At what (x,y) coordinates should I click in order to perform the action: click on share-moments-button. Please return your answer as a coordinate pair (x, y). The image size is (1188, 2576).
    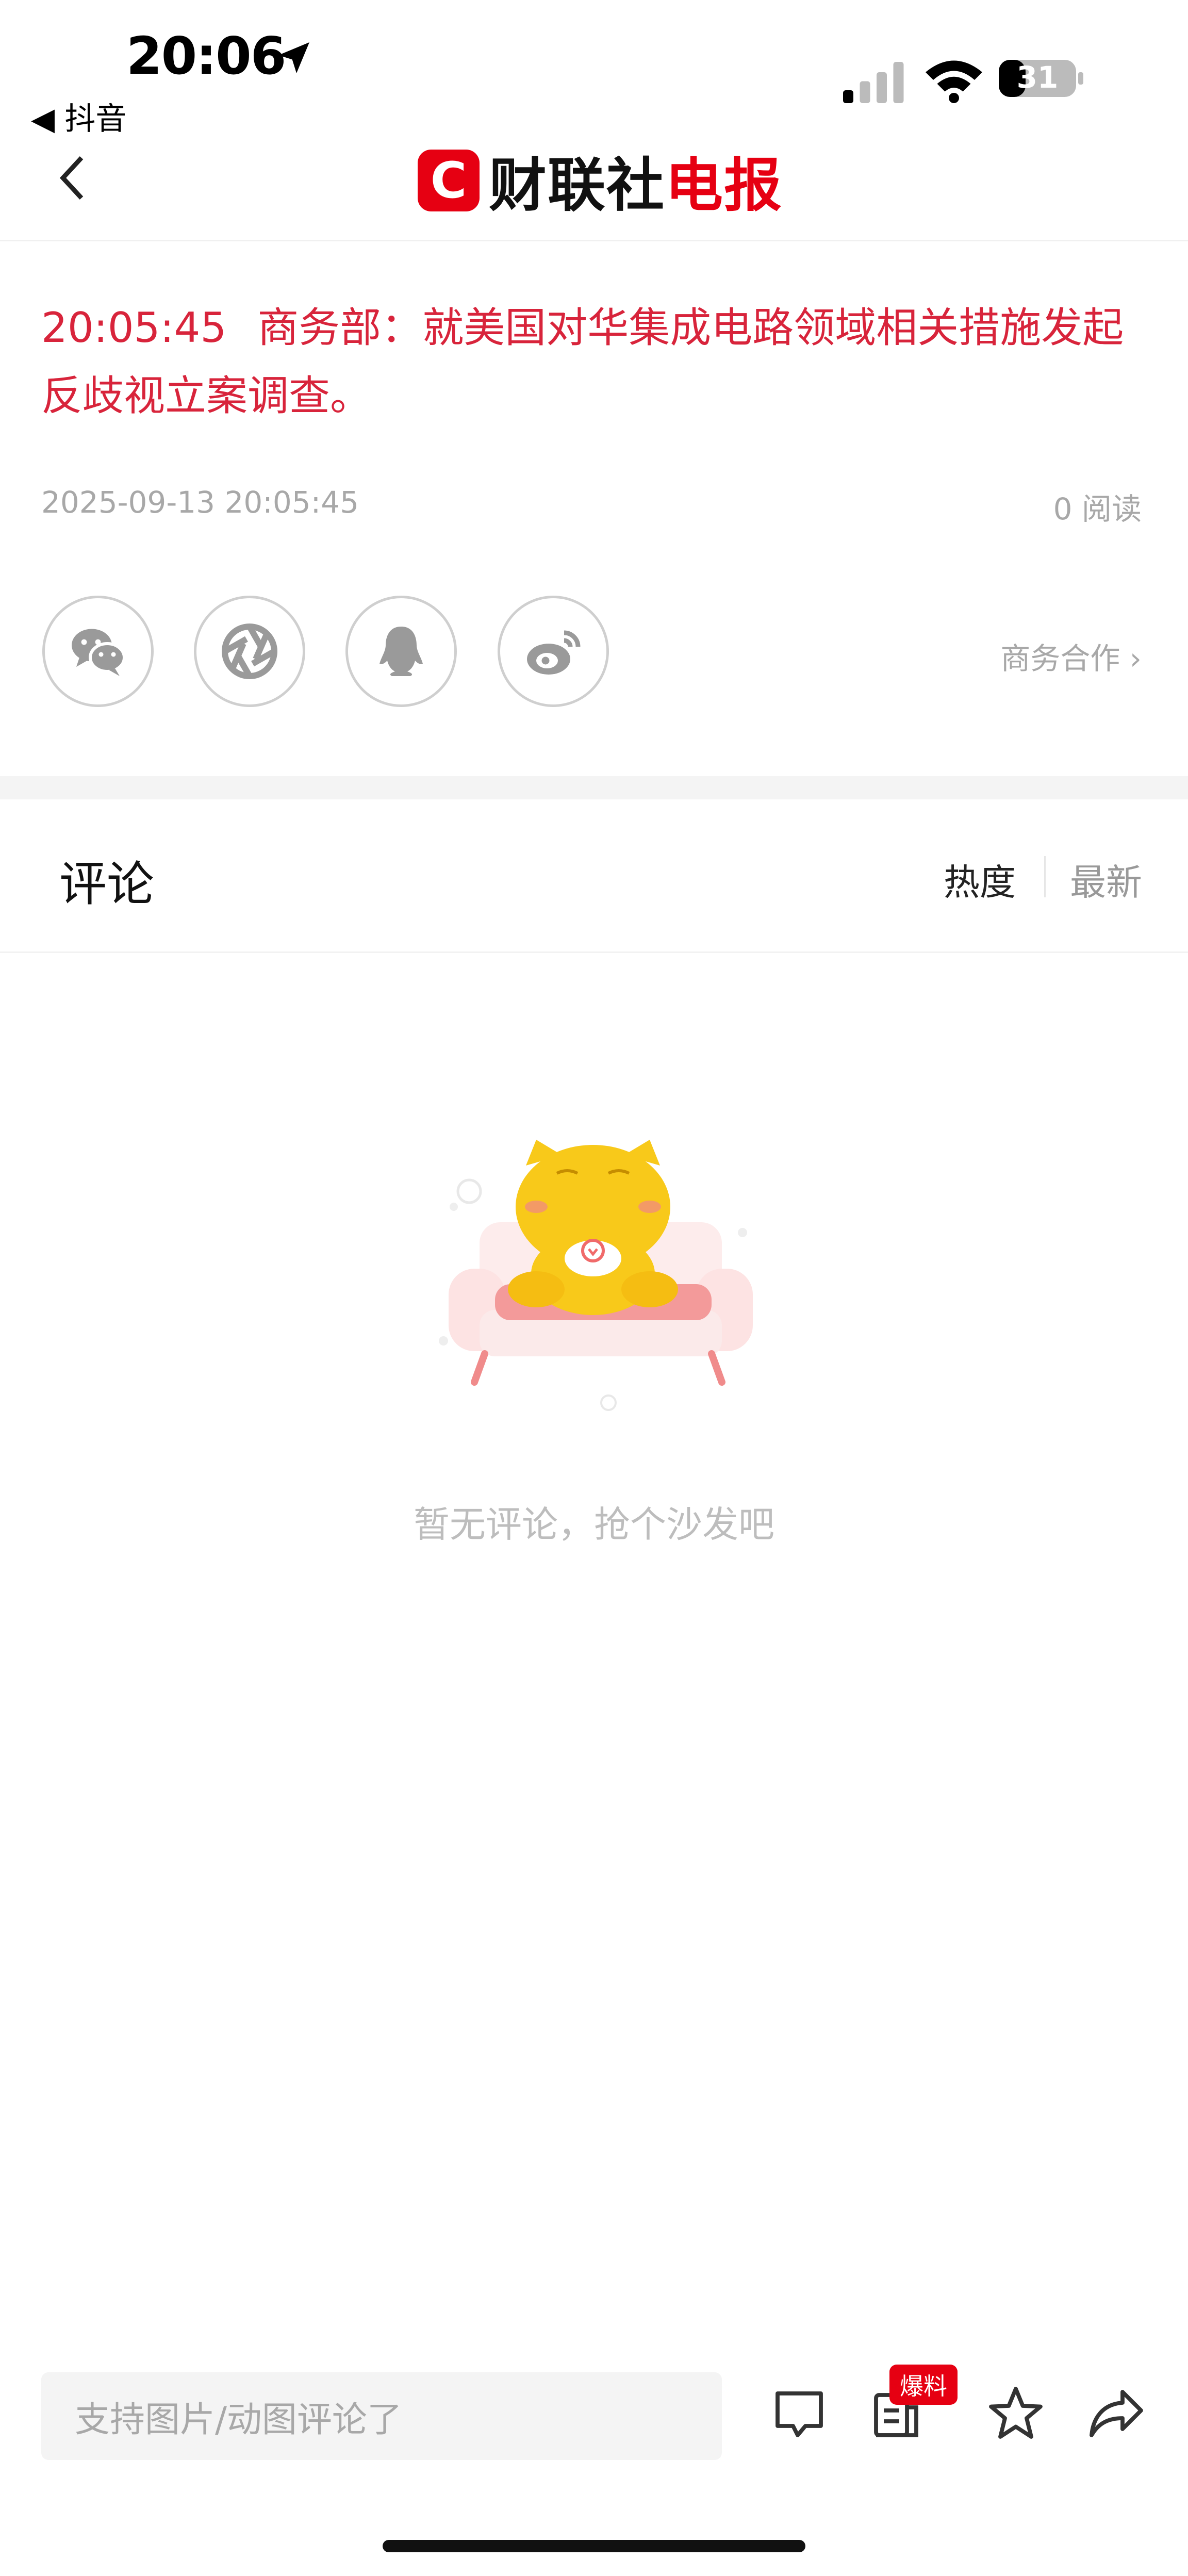
    Looking at the image, I should click on (249, 651).